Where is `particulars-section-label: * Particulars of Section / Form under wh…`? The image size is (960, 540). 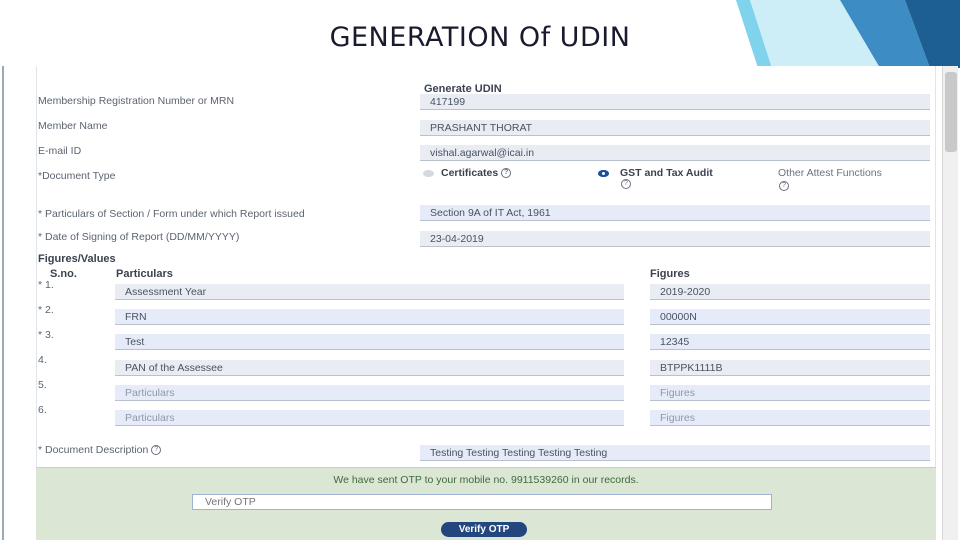 particulars-section-label: * Particulars of Section / Form under wh… is located at coordinates (171, 214).